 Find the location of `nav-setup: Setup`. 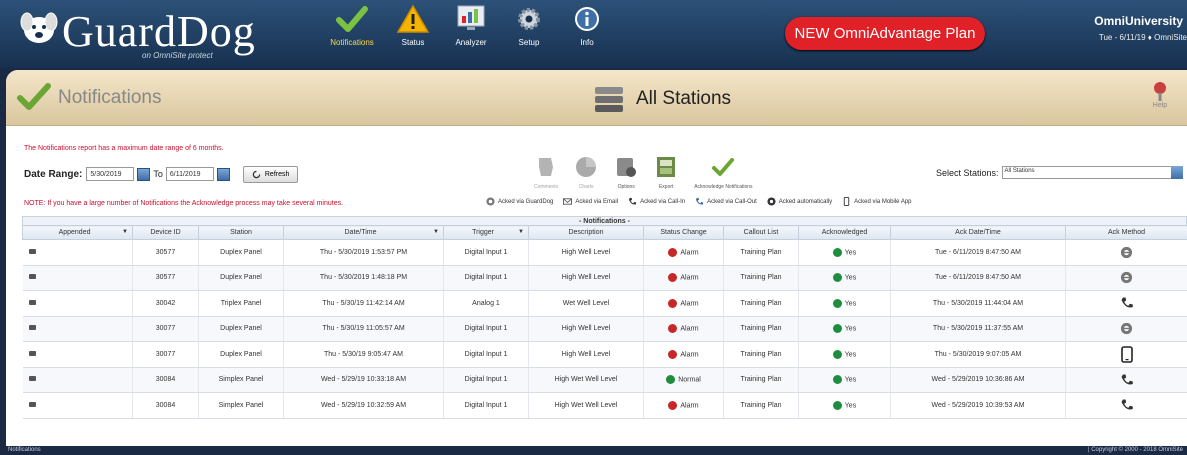

nav-setup: Setup is located at coordinates (529, 33).